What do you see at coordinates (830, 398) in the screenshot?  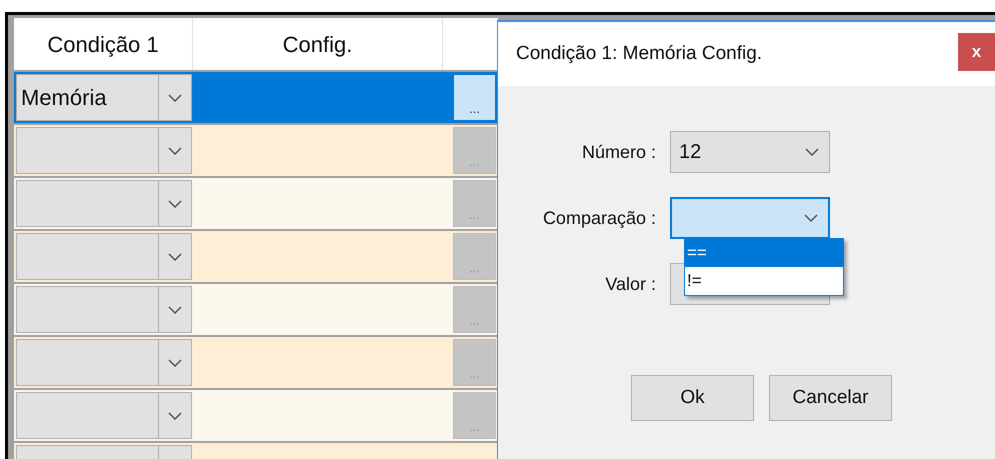 I see `dialog-button: Cancelar` at bounding box center [830, 398].